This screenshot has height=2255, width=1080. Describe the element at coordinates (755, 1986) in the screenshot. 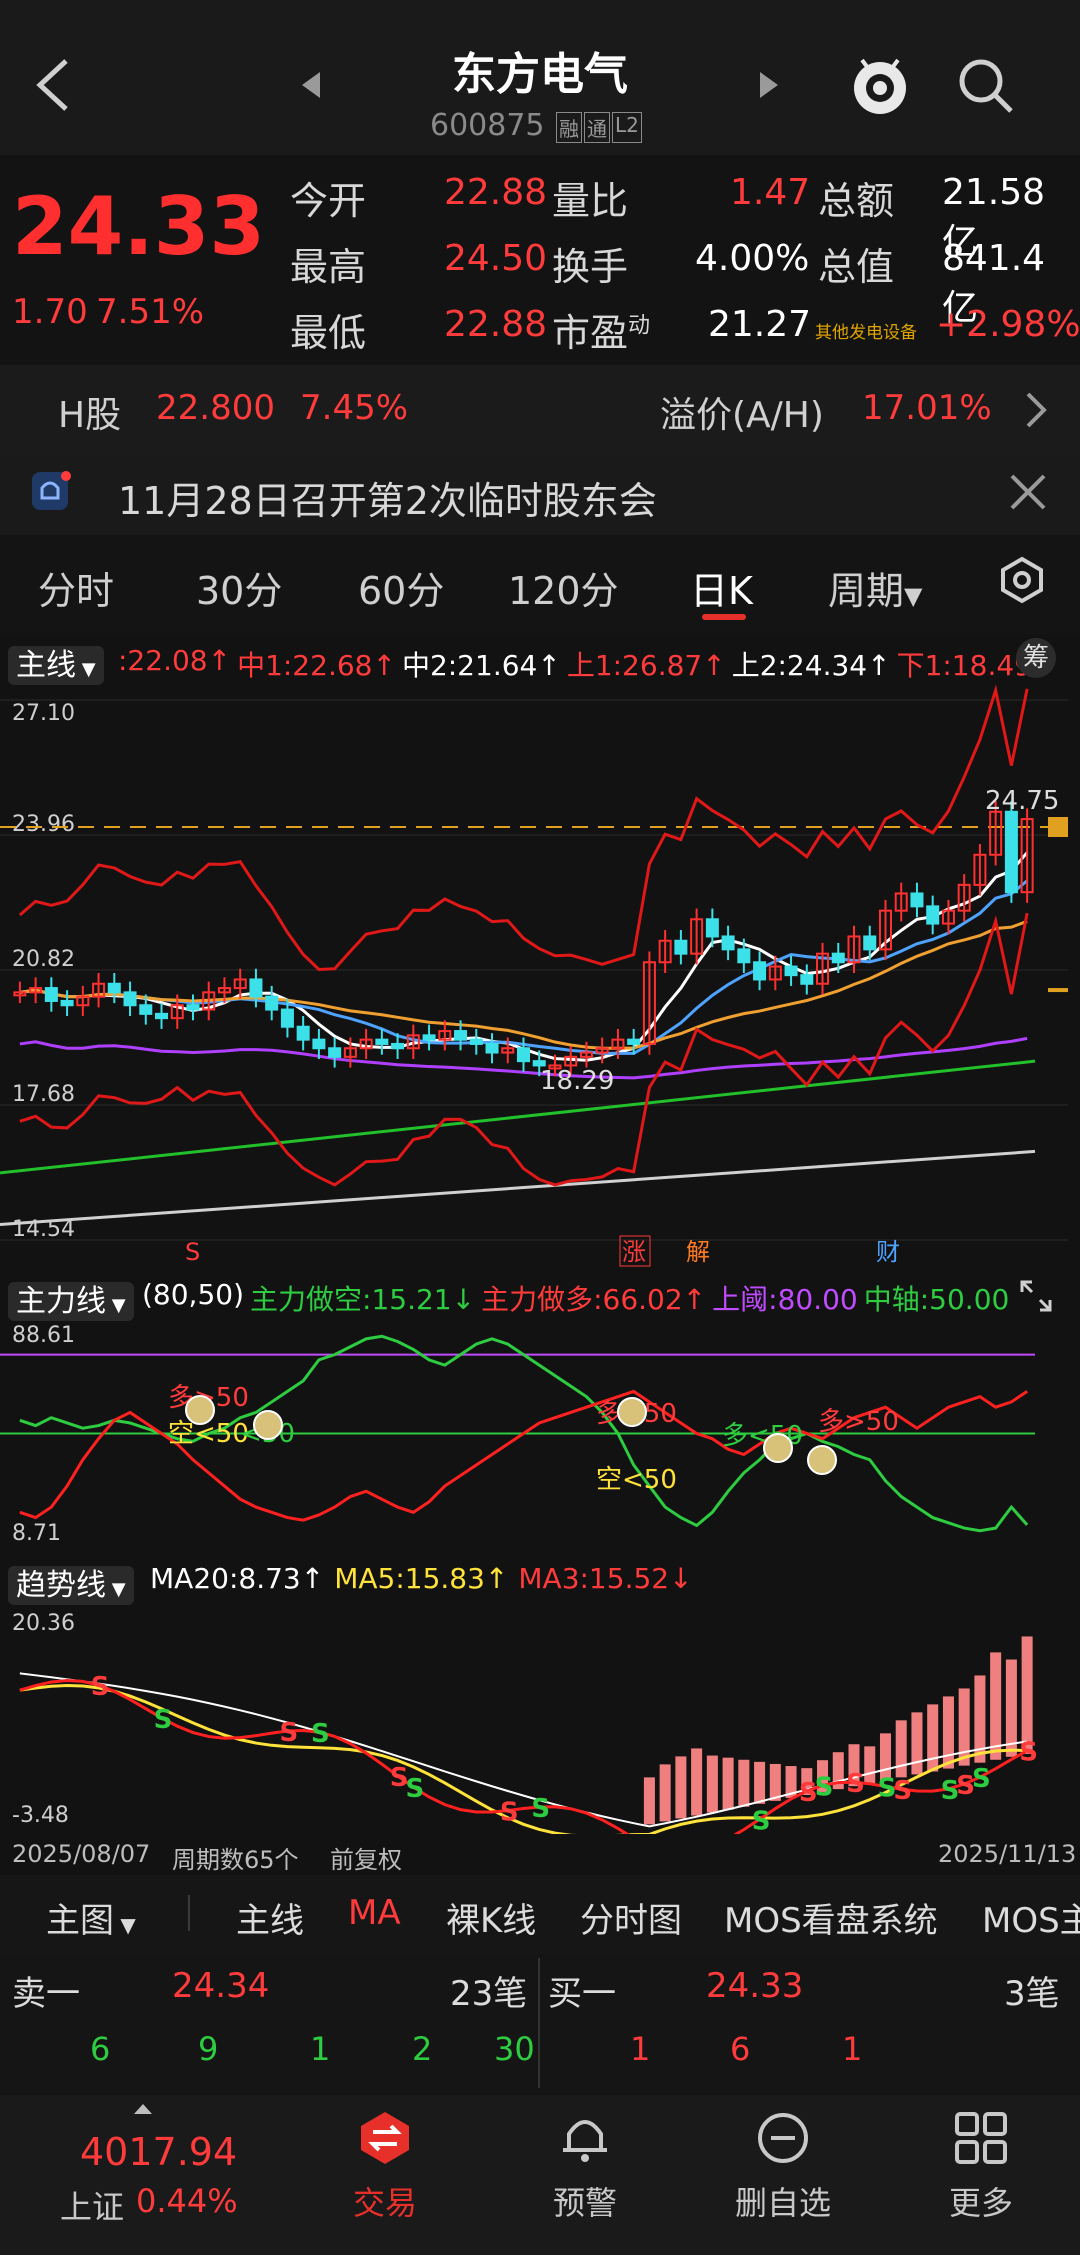

I see `buy-one-price: 24.33` at that location.